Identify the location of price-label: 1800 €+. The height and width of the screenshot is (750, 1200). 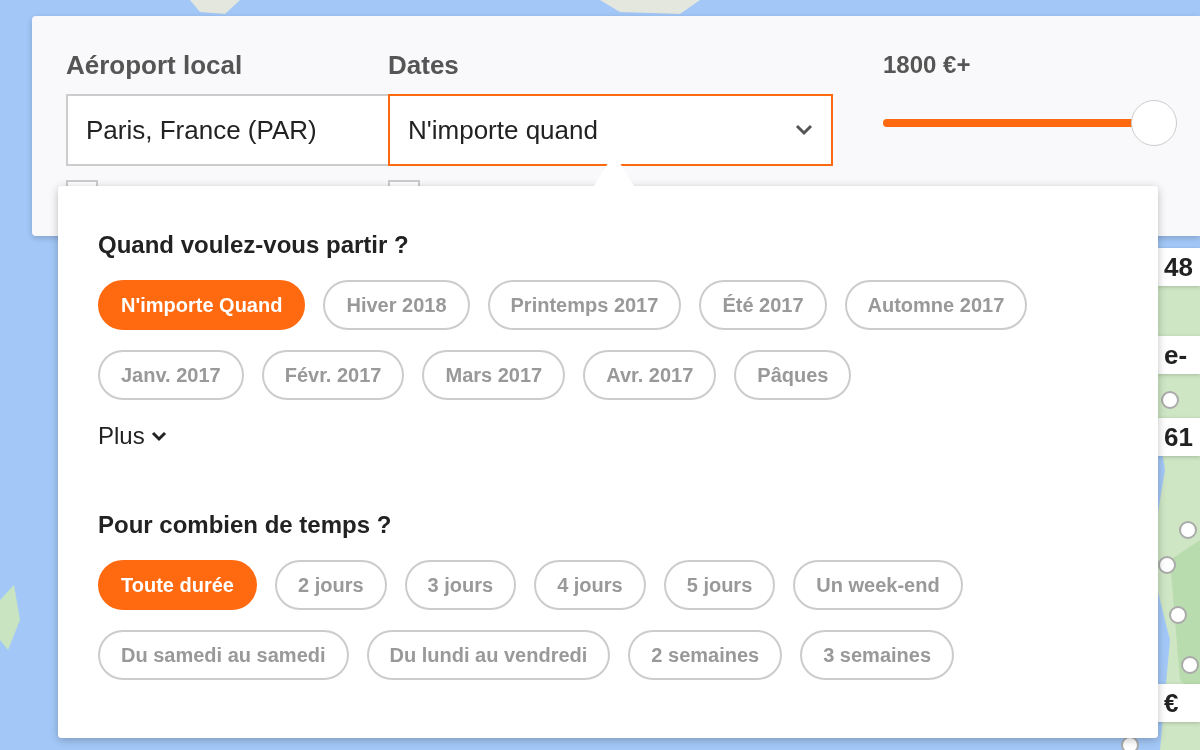
(927, 65).